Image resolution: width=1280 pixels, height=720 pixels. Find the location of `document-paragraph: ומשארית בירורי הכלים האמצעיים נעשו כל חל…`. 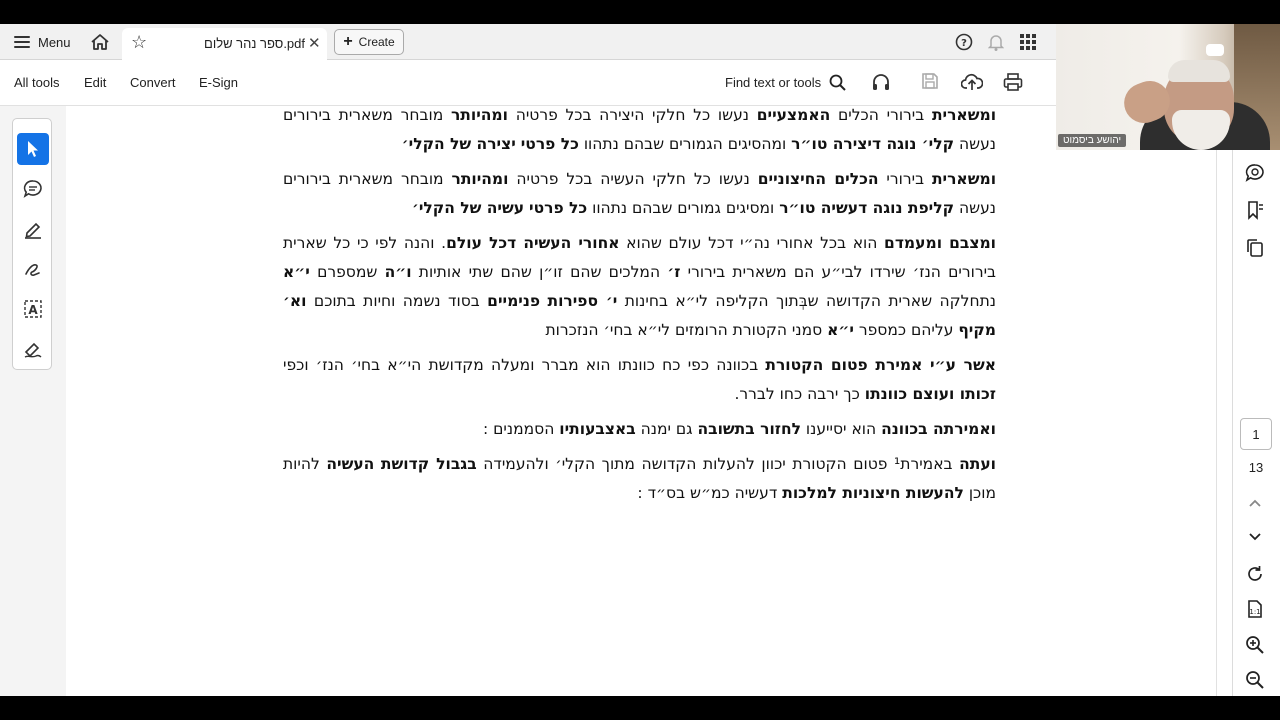

document-paragraph: ומשארית בירורי הכלים האמצעיים נעשו כל חל… is located at coordinates (639, 130).